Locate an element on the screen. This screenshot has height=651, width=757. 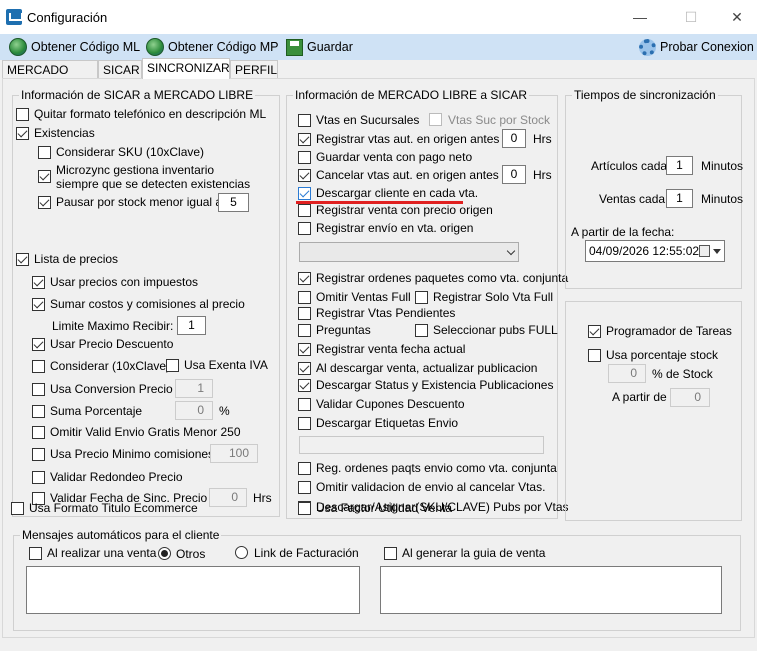
exenta-iva-checkbox is located at coordinates (172, 365).